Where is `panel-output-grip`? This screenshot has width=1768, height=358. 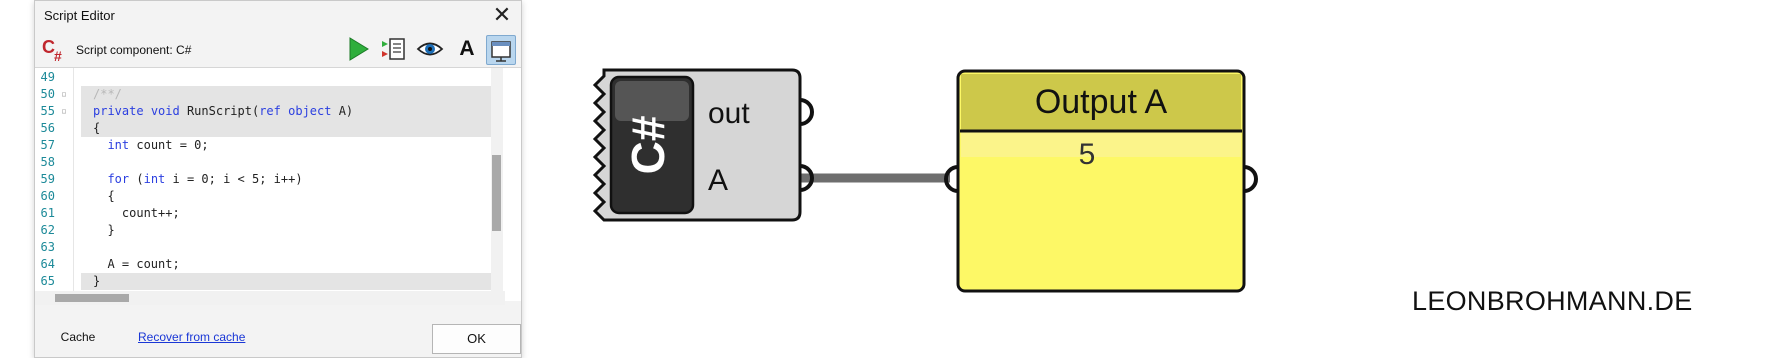
panel-output-grip is located at coordinates (1250, 179).